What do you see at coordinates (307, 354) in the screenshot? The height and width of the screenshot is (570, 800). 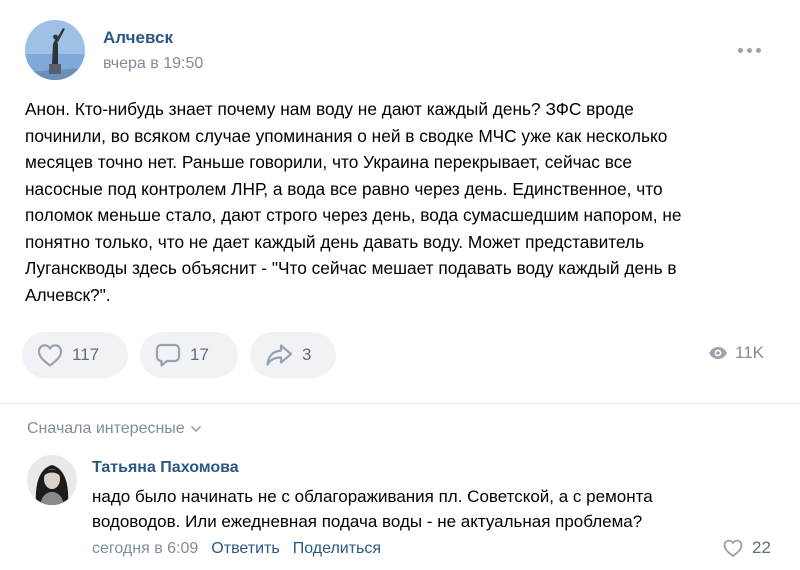 I see `share-count: 3` at bounding box center [307, 354].